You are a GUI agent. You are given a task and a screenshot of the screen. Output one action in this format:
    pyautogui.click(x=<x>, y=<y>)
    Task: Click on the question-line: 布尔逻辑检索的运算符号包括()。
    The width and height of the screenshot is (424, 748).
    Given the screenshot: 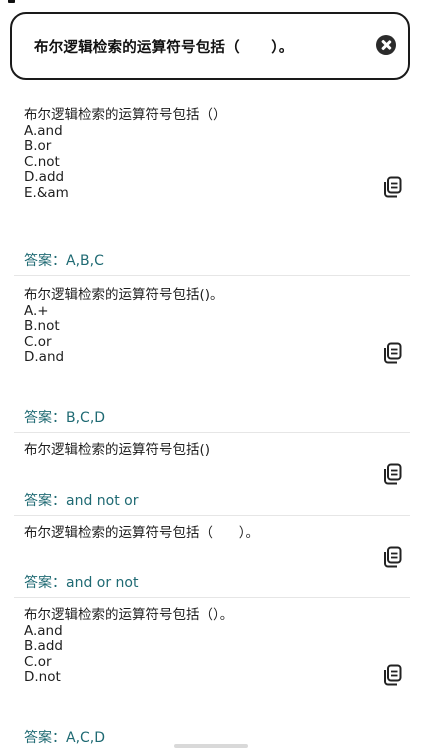 What is the action you would take?
    pyautogui.click(x=124, y=295)
    